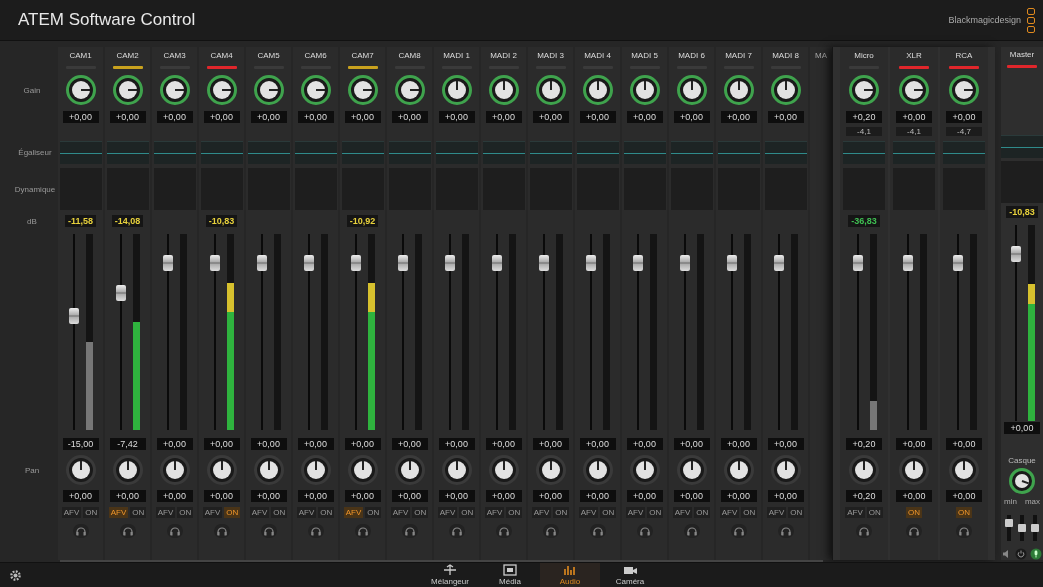 Image resolution: width=1043 pixels, height=587 pixels. What do you see at coordinates (15, 575) in the screenshot?
I see `settings-icon` at bounding box center [15, 575].